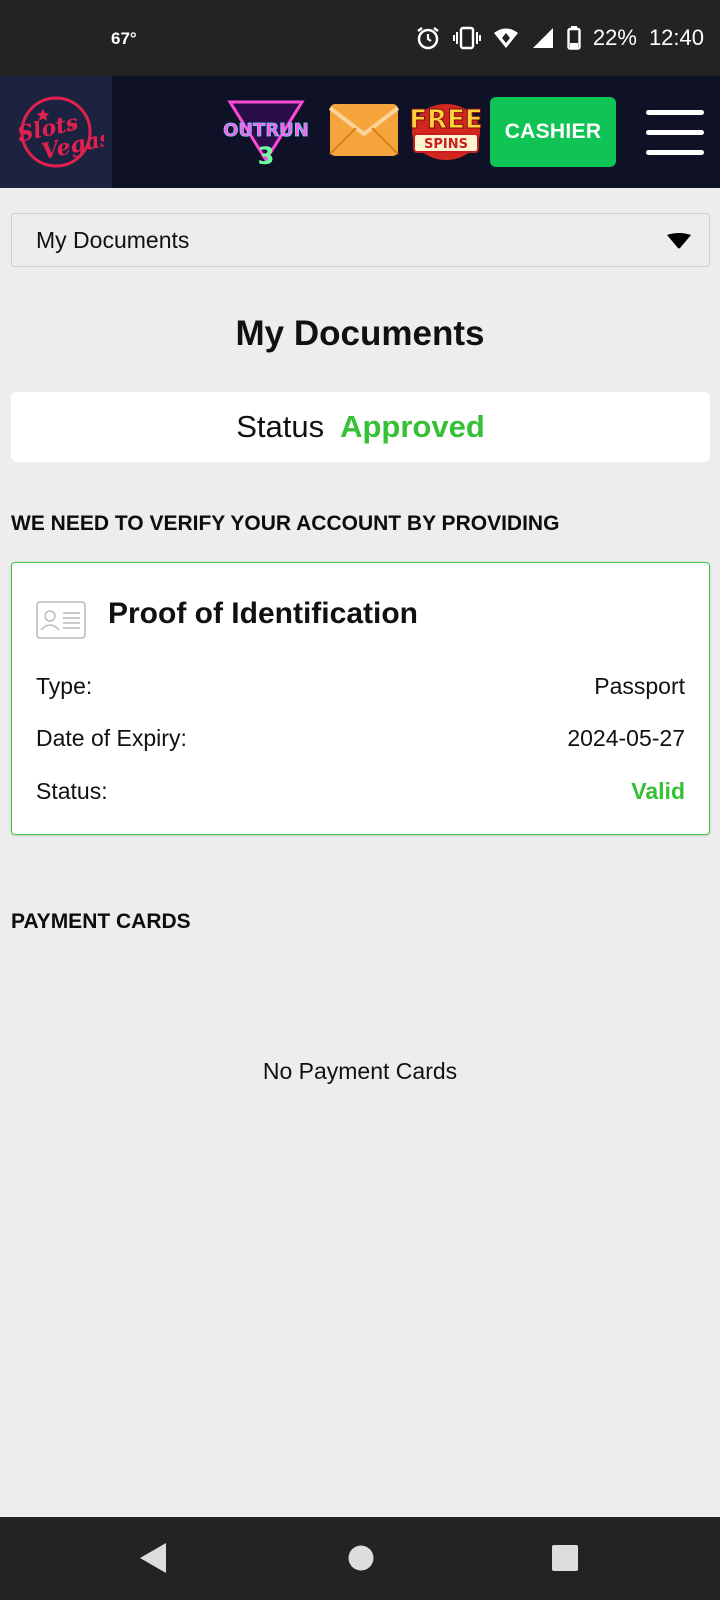 This screenshot has width=720, height=1600. Describe the element at coordinates (360, 1071) in the screenshot. I see `no-payment-cards-text: No Payment Cards` at that location.